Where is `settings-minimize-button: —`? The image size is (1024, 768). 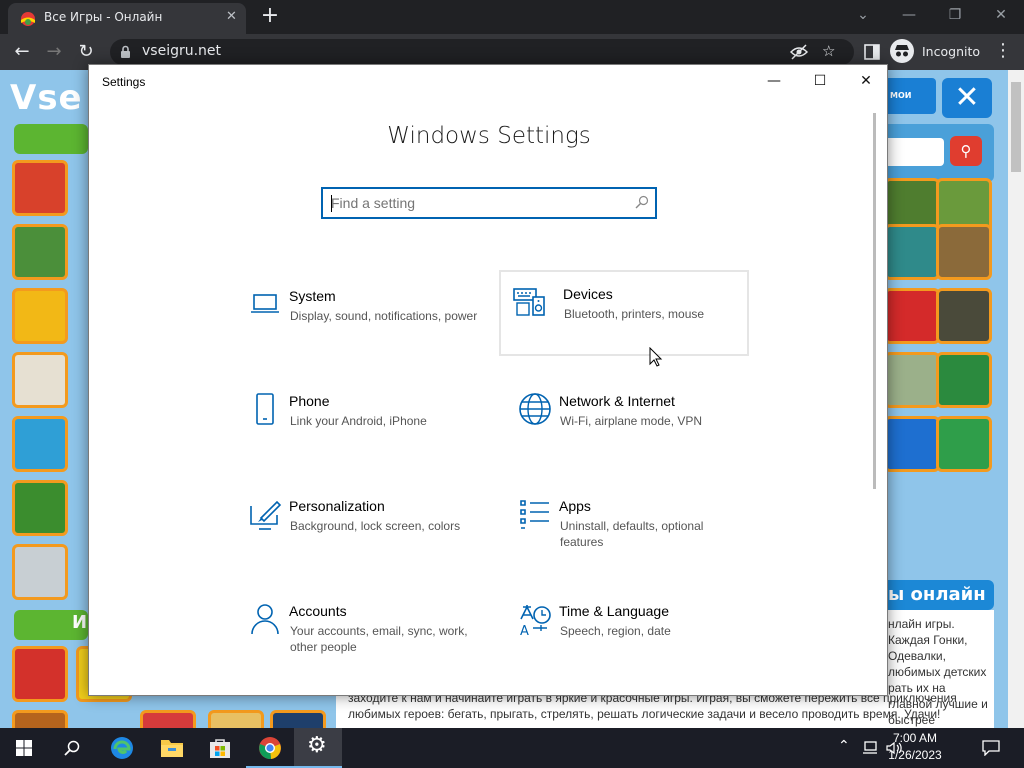 settings-minimize-button: — is located at coordinates (774, 81).